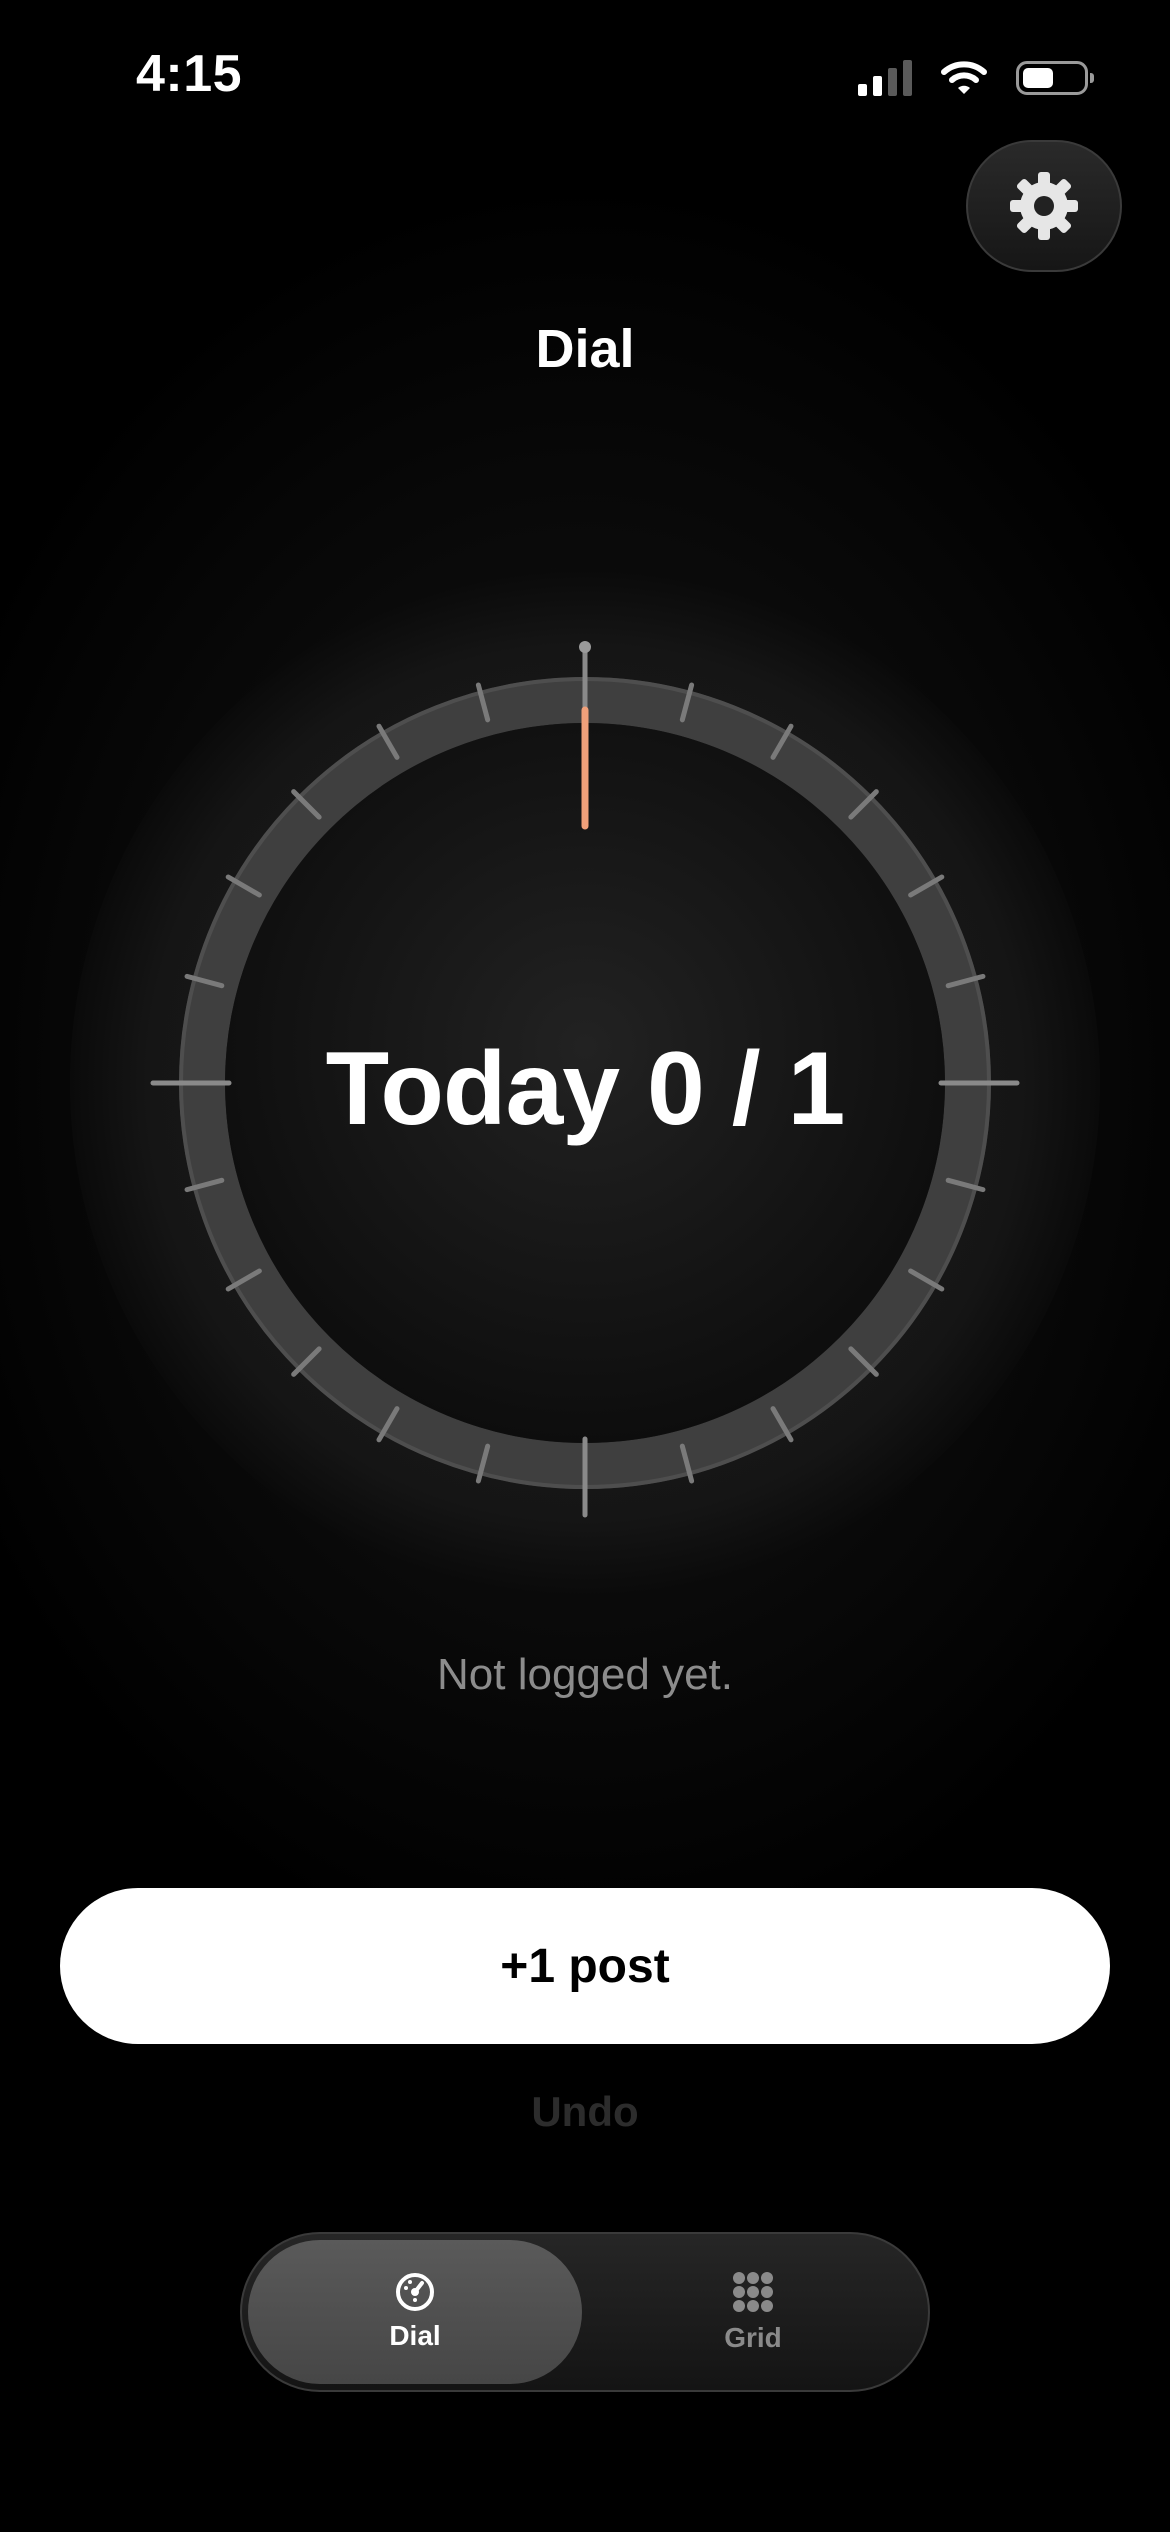 The width and height of the screenshot is (1170, 2532). What do you see at coordinates (753, 2337) in the screenshot?
I see `tab-grid-label: Grid` at bounding box center [753, 2337].